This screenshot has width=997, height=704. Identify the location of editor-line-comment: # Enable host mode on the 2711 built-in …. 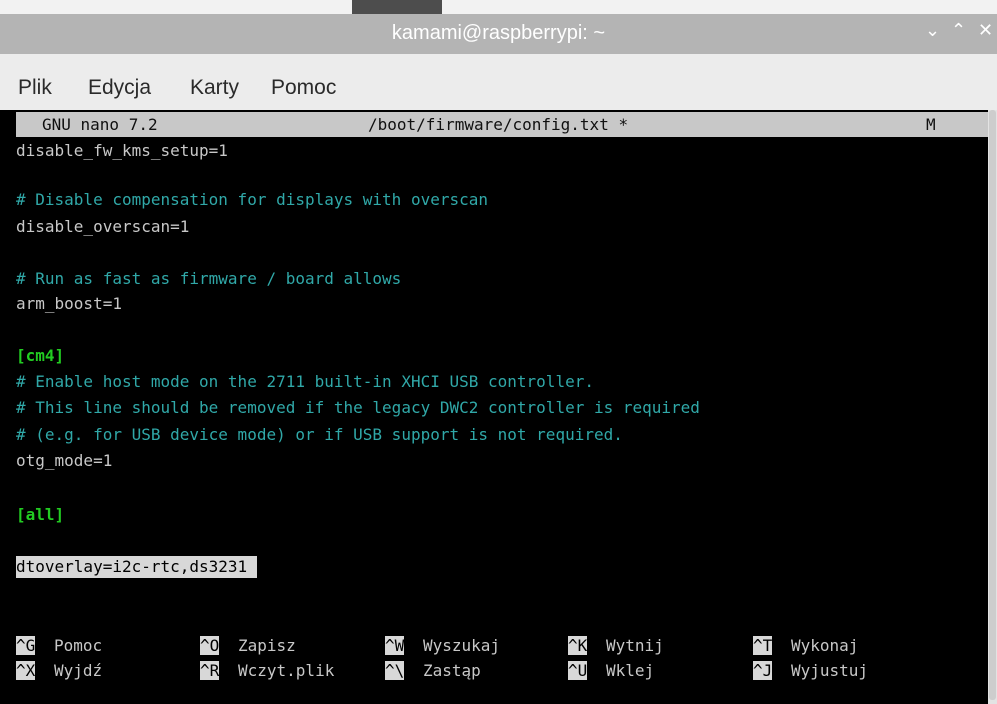
(305, 382).